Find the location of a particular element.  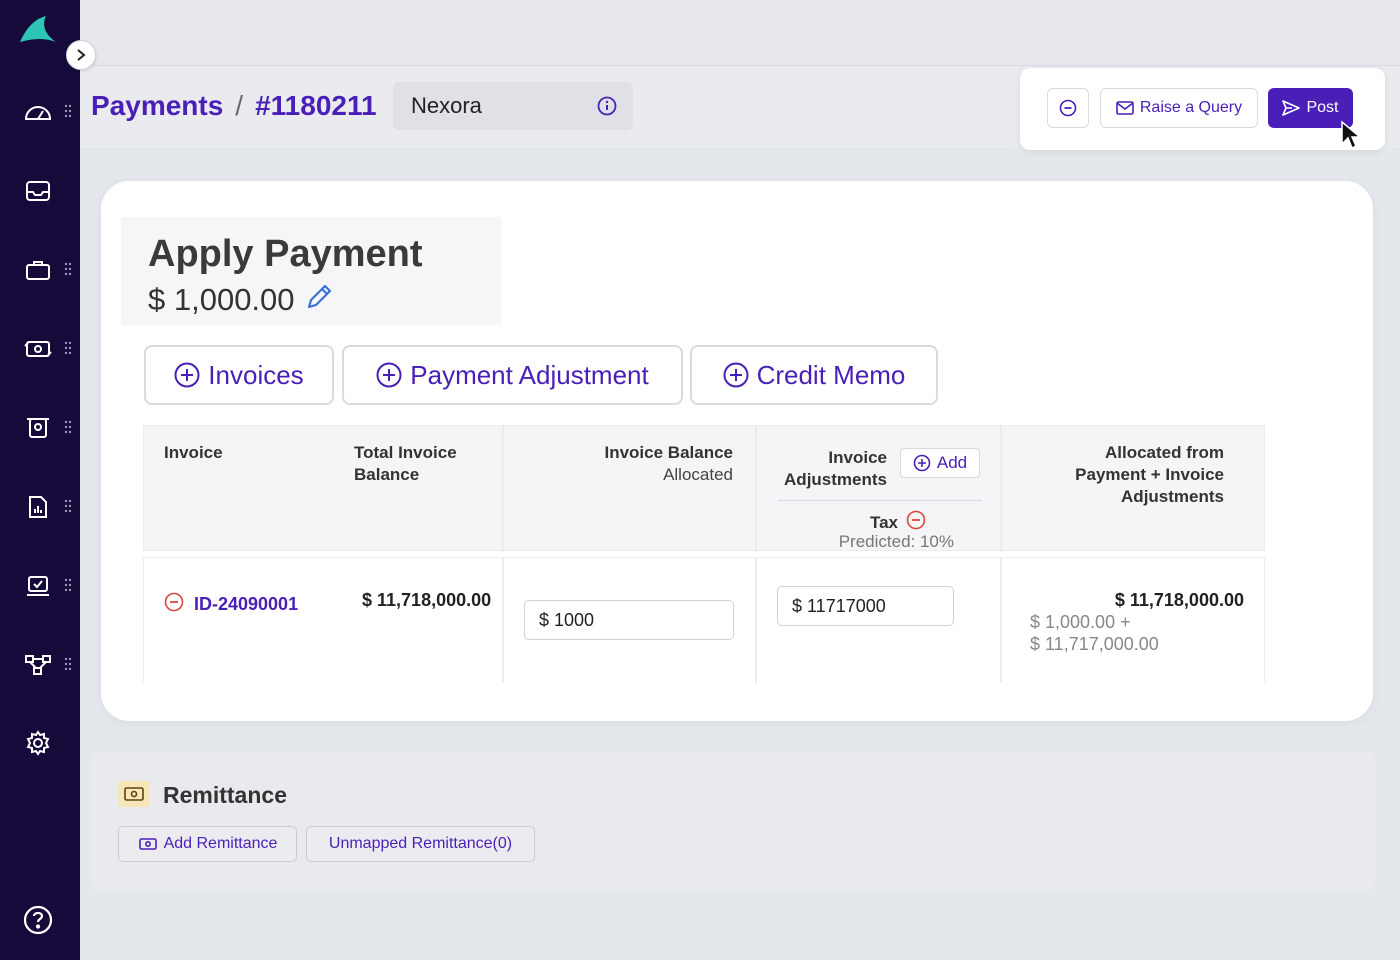

tab-invoices: Invoices is located at coordinates (239, 375).